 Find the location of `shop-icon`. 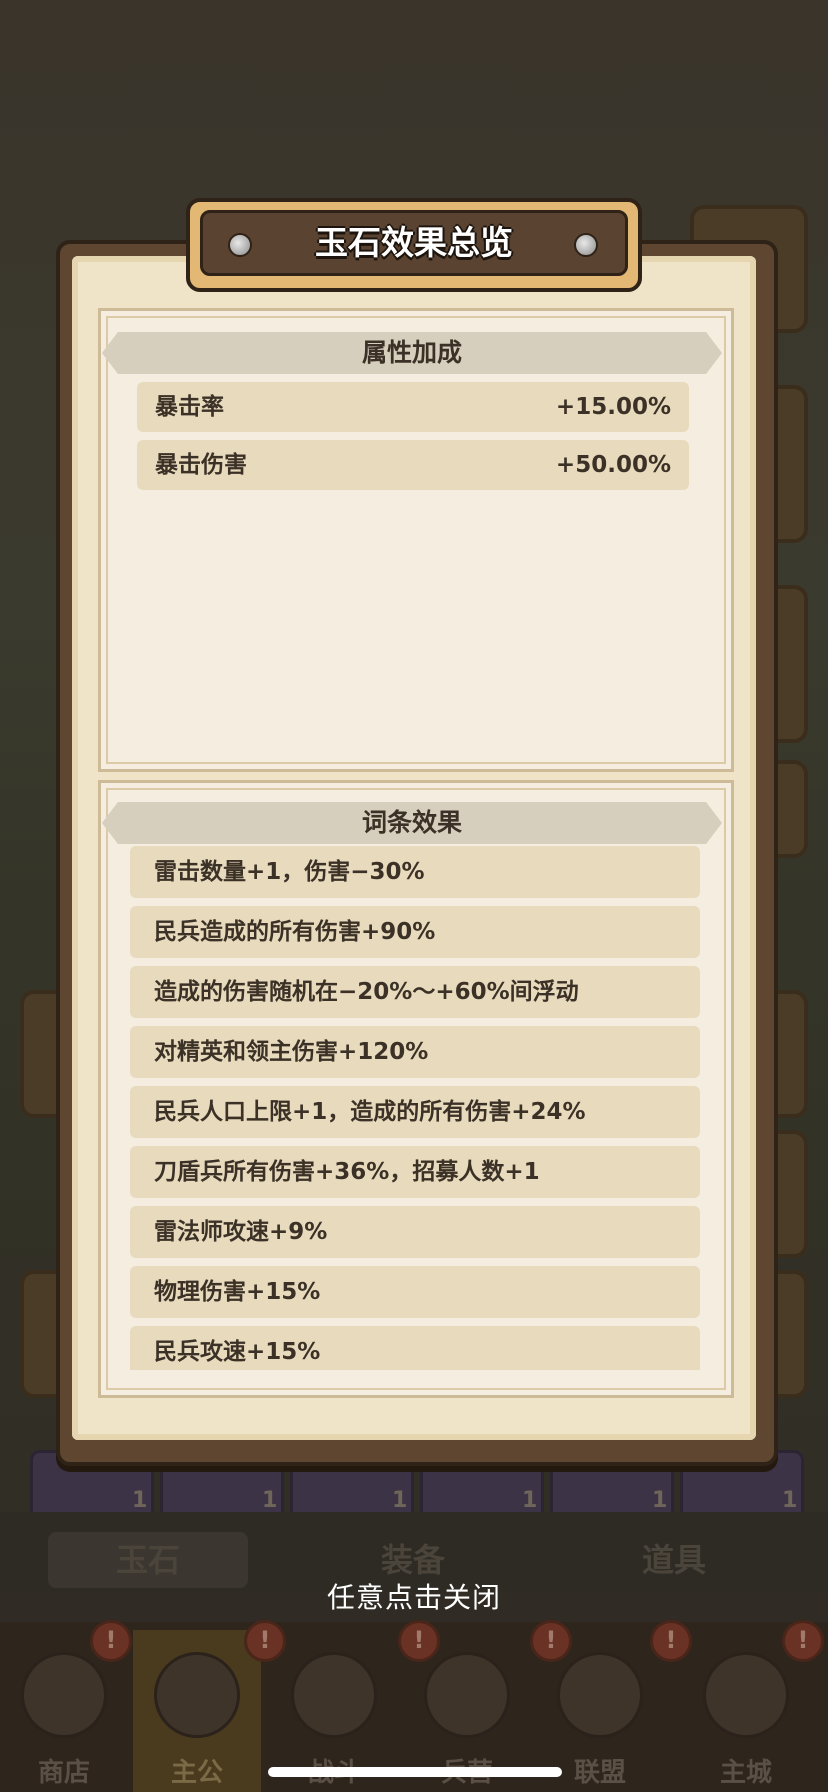

shop-icon is located at coordinates (64, 1695).